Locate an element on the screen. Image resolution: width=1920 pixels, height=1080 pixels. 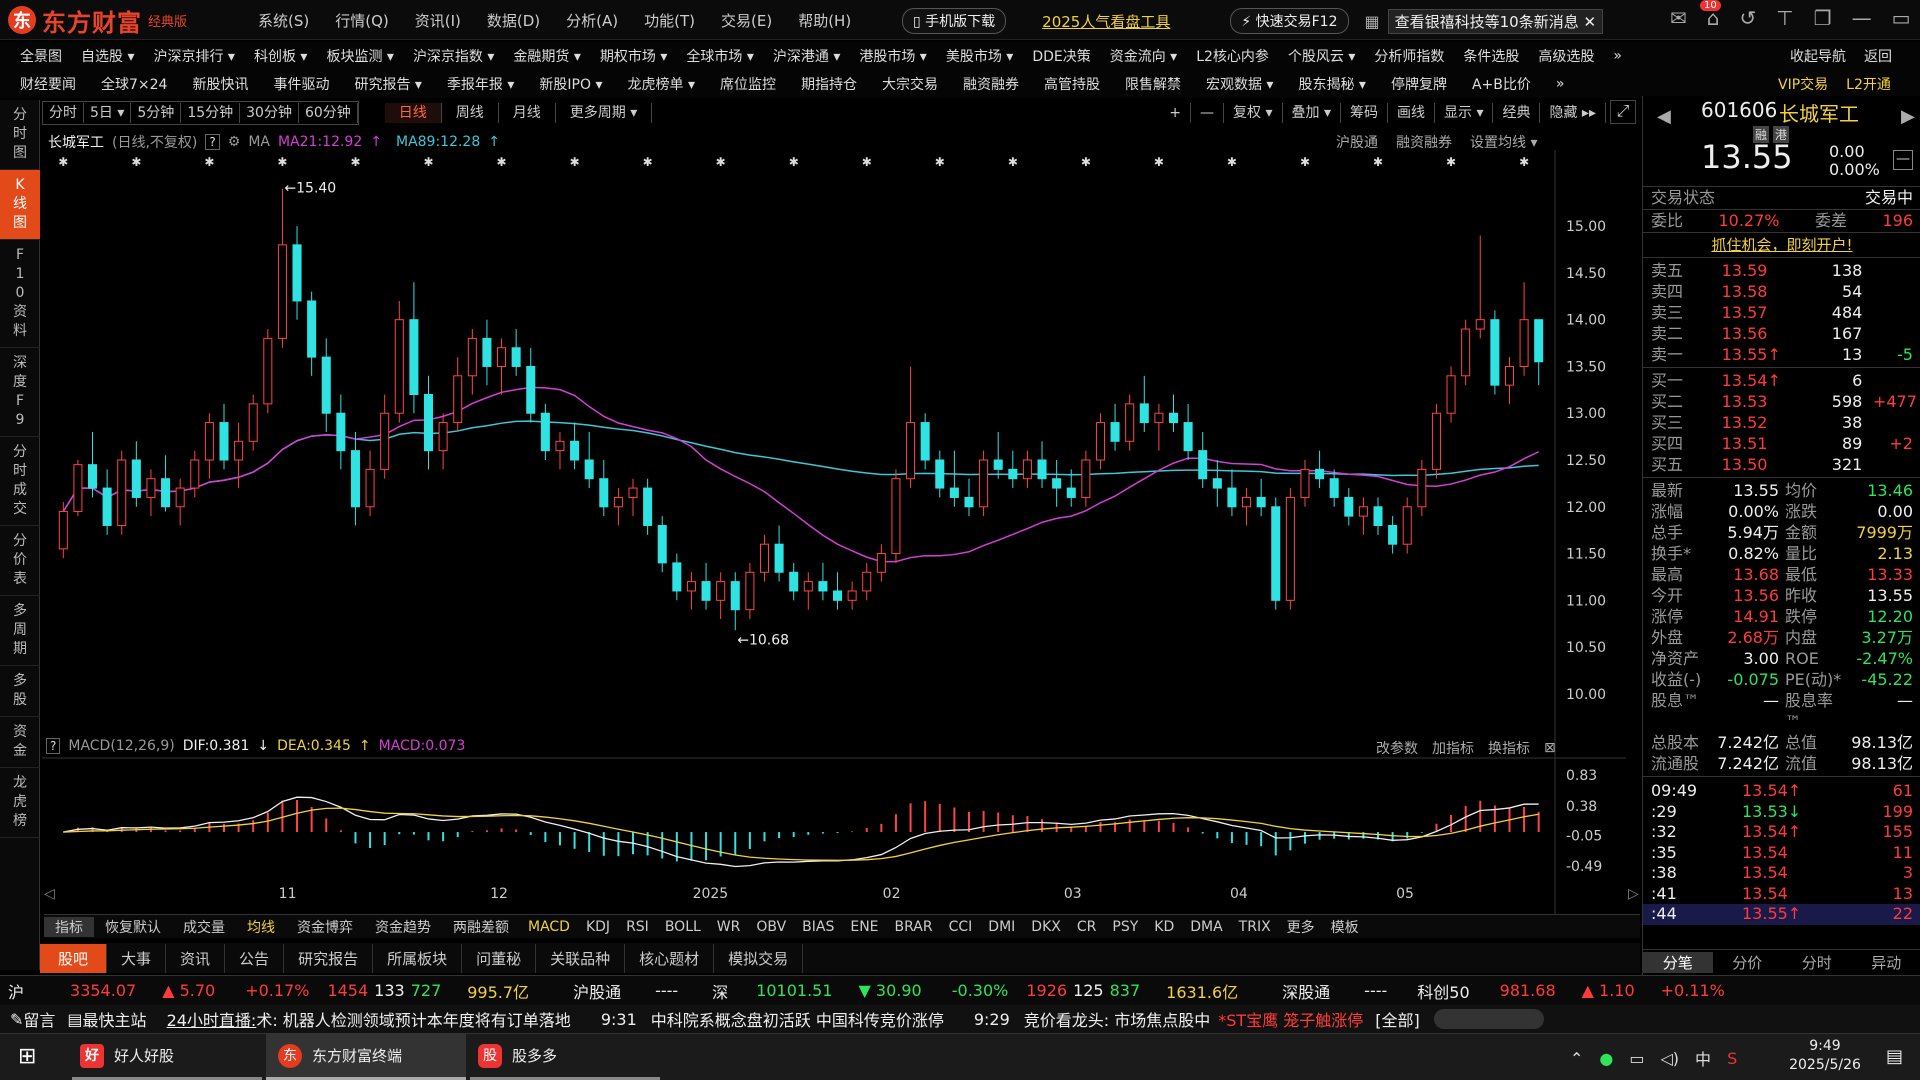
mail-icon: ✉ 10 is located at coordinates (1695, 15).